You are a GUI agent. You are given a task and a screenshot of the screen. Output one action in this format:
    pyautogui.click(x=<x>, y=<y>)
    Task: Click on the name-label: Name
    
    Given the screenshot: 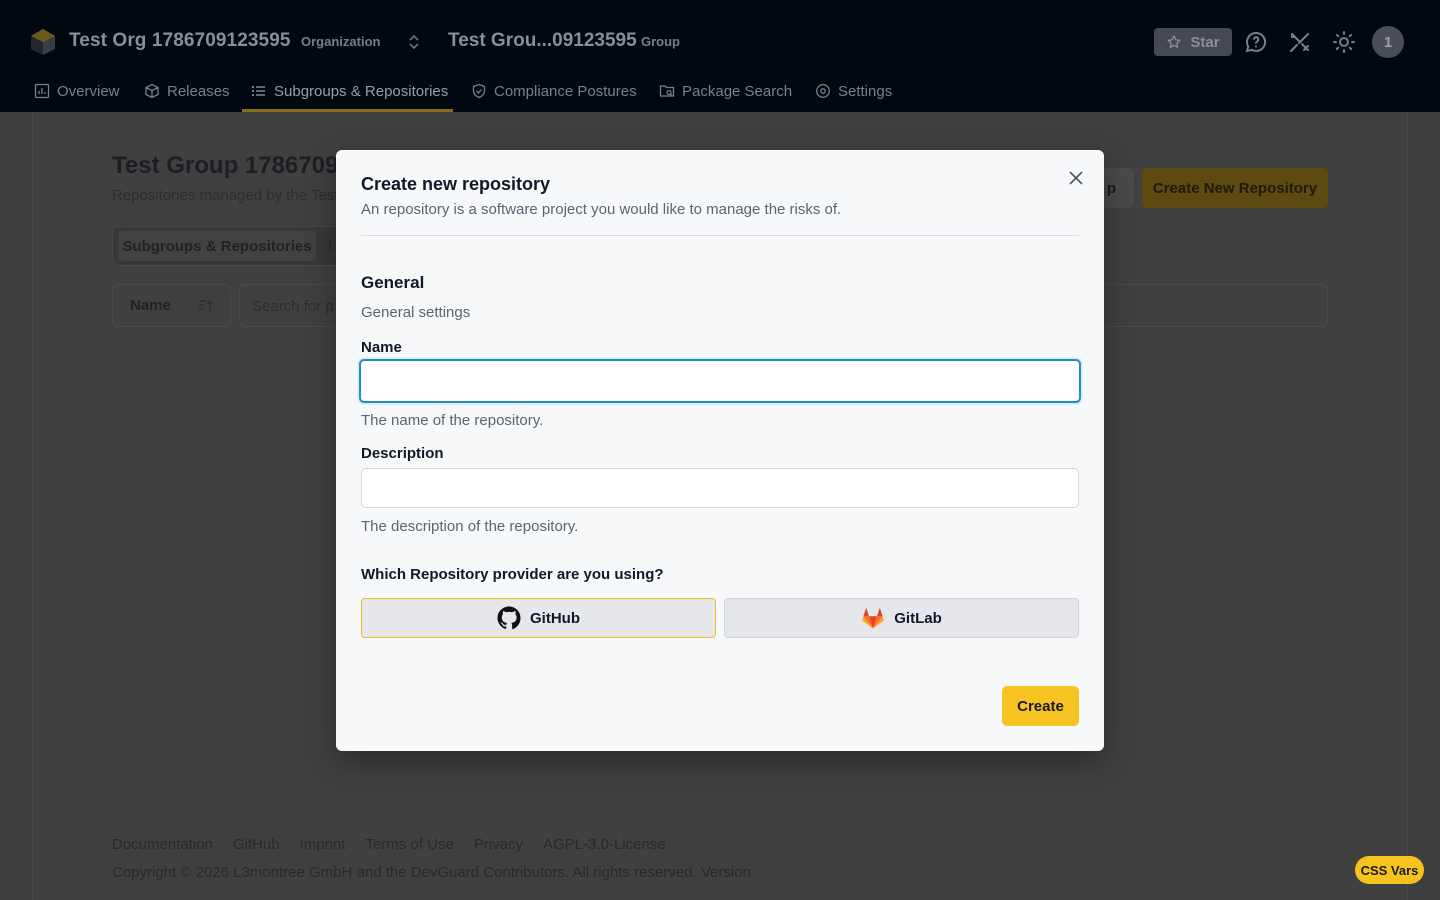 What is the action you would take?
    pyautogui.click(x=381, y=347)
    